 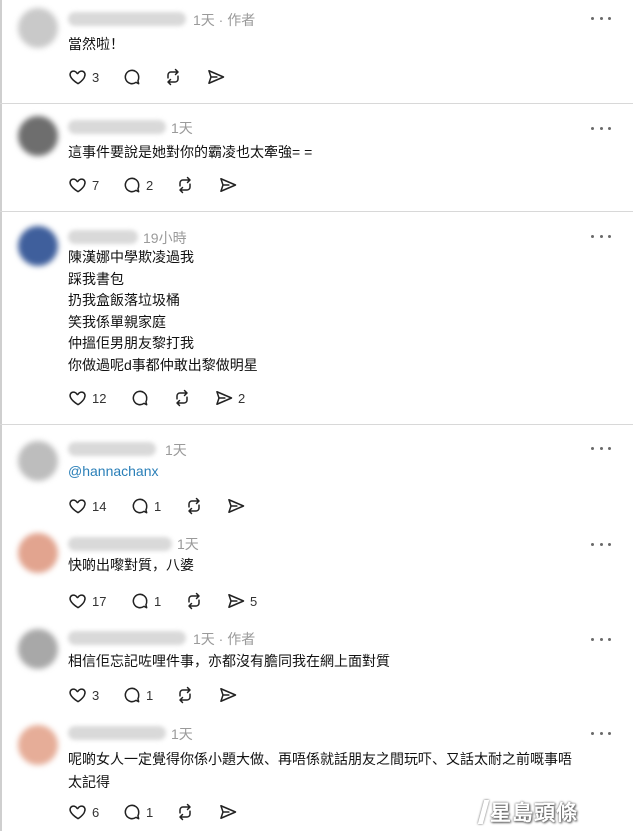 I want to click on share-count: 5, so click(x=254, y=601).